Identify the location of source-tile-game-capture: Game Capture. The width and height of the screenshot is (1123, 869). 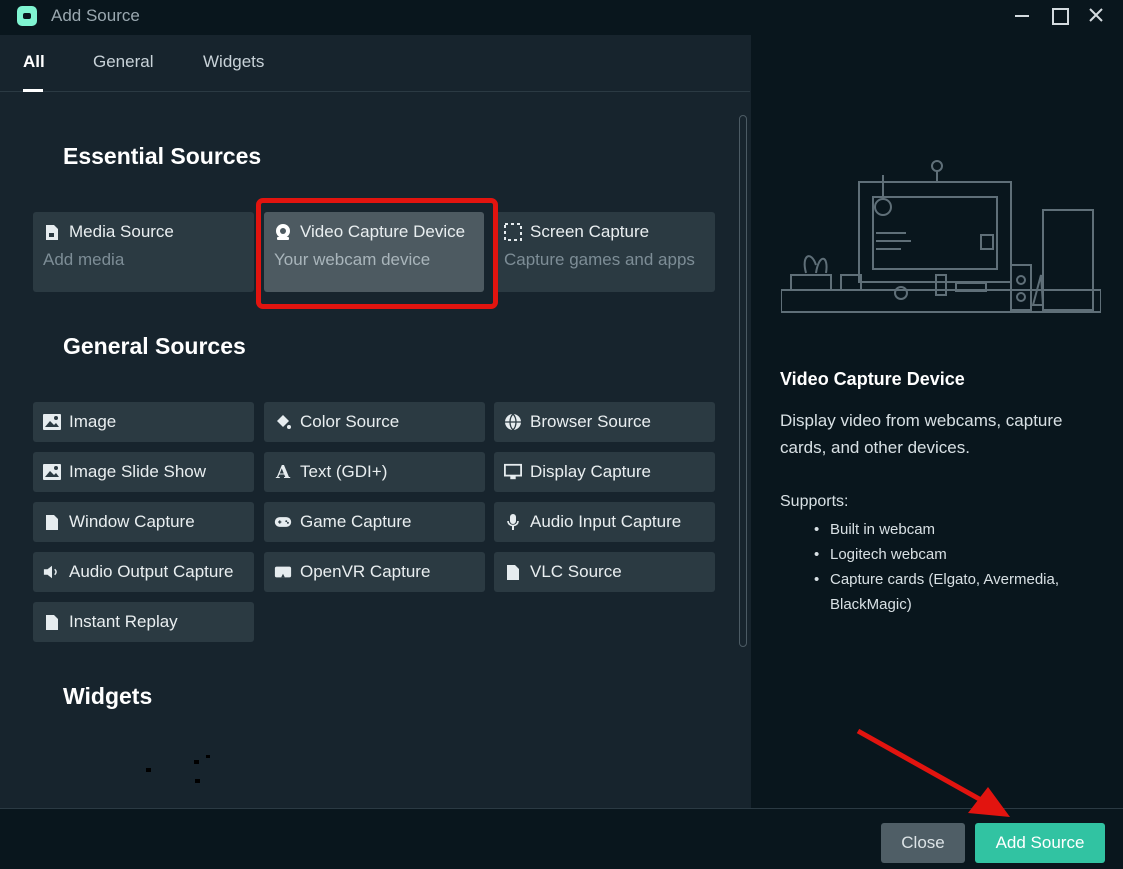
(374, 522).